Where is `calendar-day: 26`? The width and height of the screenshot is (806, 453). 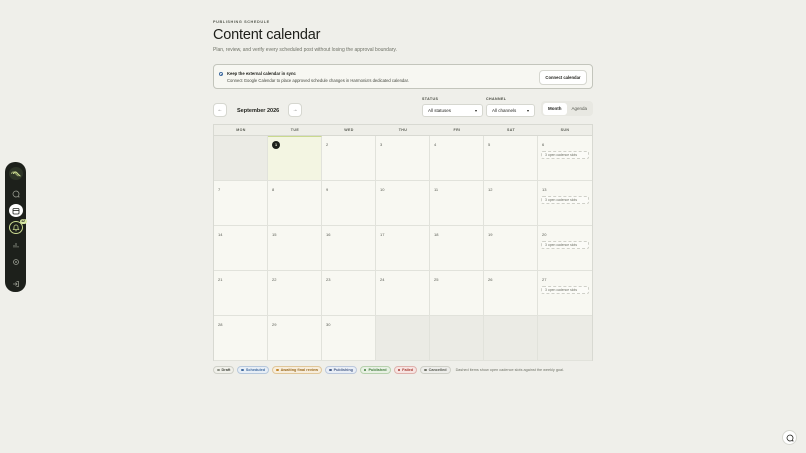
calendar-day: 26 is located at coordinates (511, 293).